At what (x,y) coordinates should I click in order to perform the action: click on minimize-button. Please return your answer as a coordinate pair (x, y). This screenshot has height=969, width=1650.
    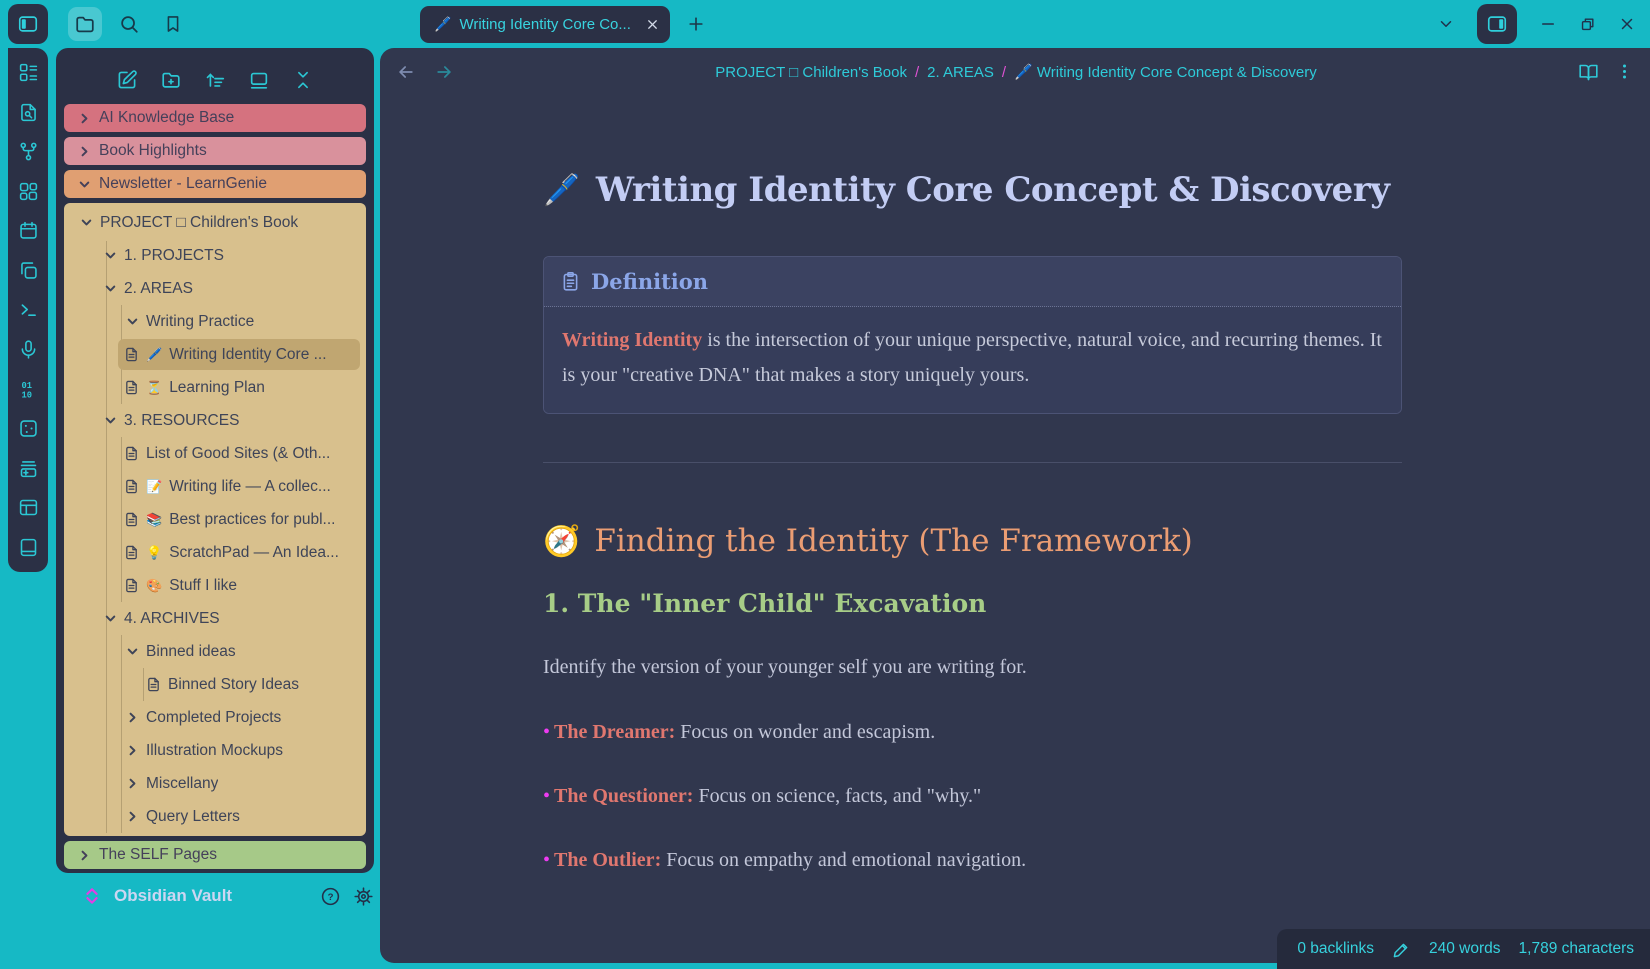
    Looking at the image, I should click on (1548, 24).